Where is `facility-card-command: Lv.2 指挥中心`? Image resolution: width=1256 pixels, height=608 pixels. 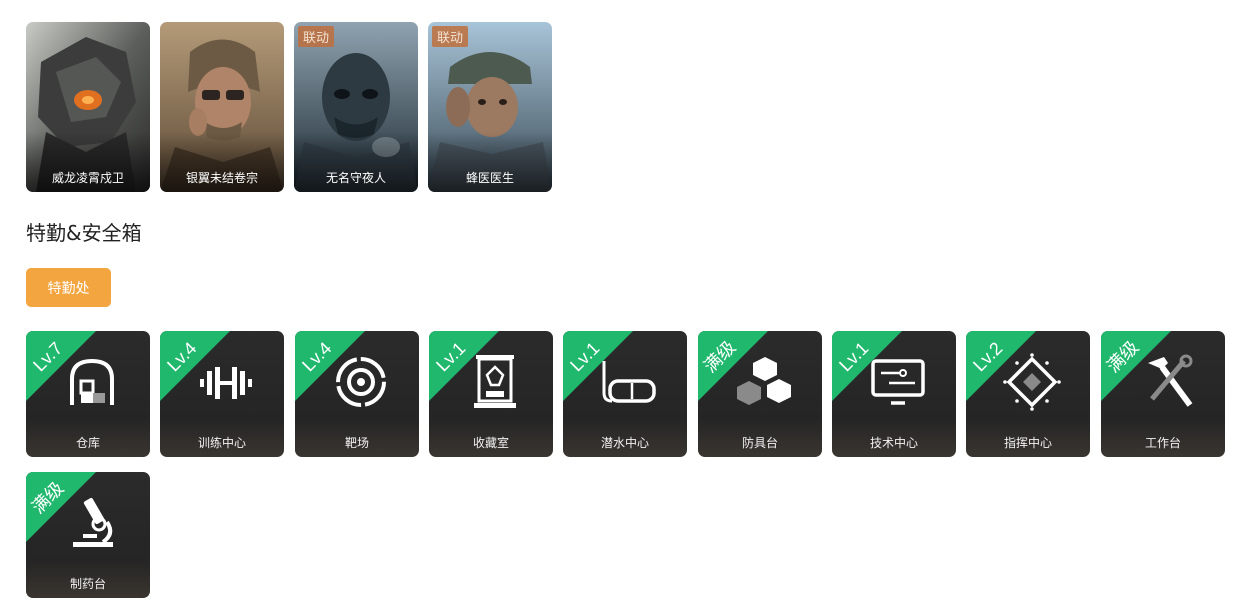
facility-card-command: Lv.2 指挥中心 is located at coordinates (1028, 394).